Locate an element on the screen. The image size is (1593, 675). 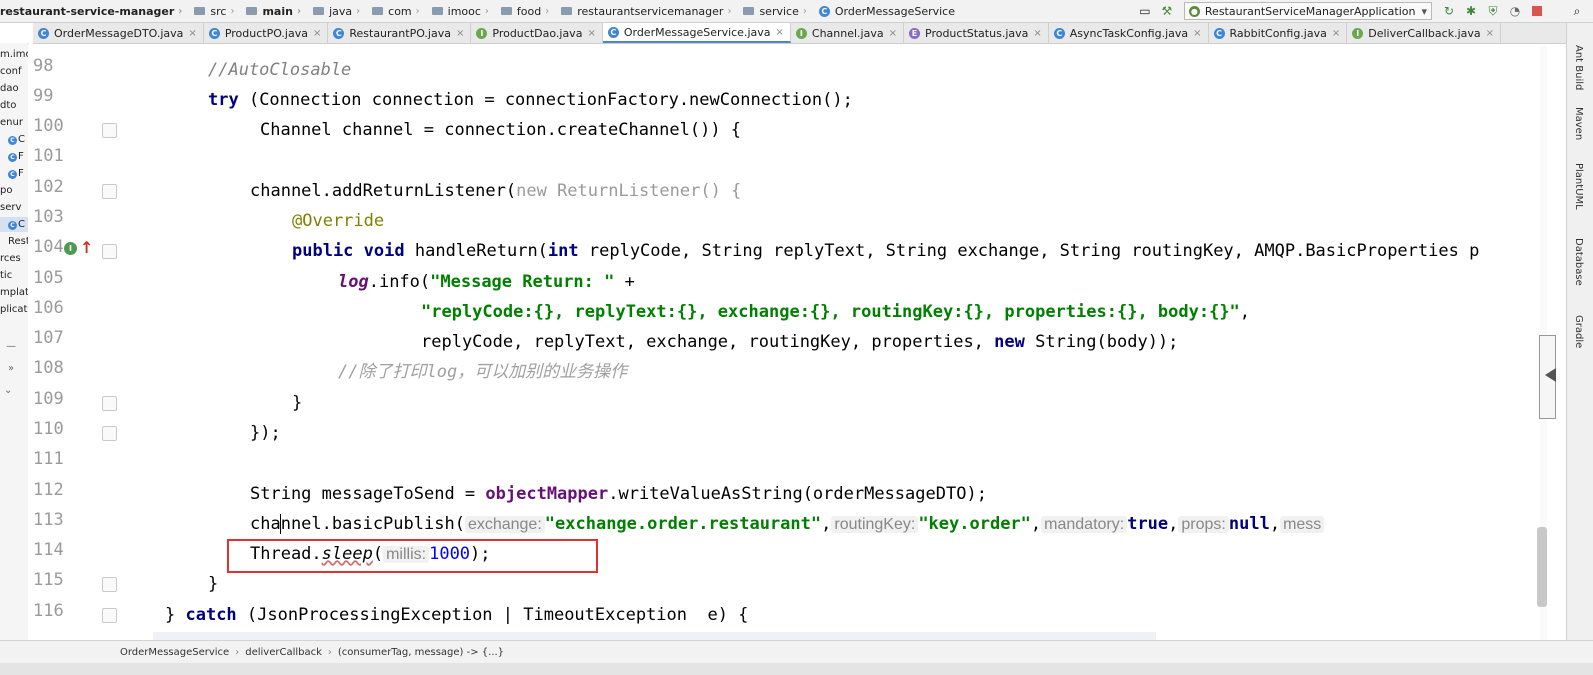
breadcrumb-service: service › is located at coordinates (777, 11).